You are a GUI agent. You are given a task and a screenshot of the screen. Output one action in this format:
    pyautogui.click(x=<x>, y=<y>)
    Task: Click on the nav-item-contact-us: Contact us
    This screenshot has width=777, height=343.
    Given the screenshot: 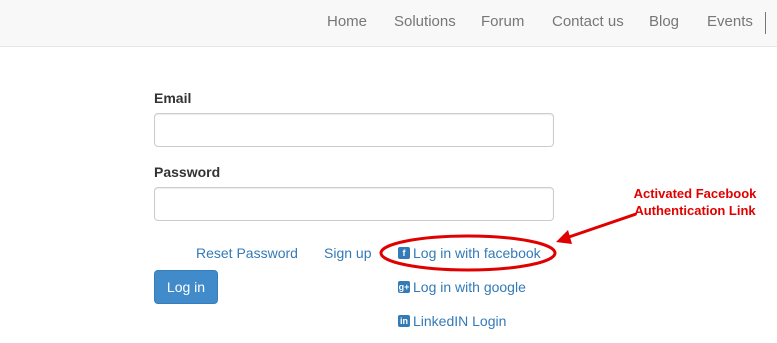 What is the action you would take?
    pyautogui.click(x=588, y=21)
    